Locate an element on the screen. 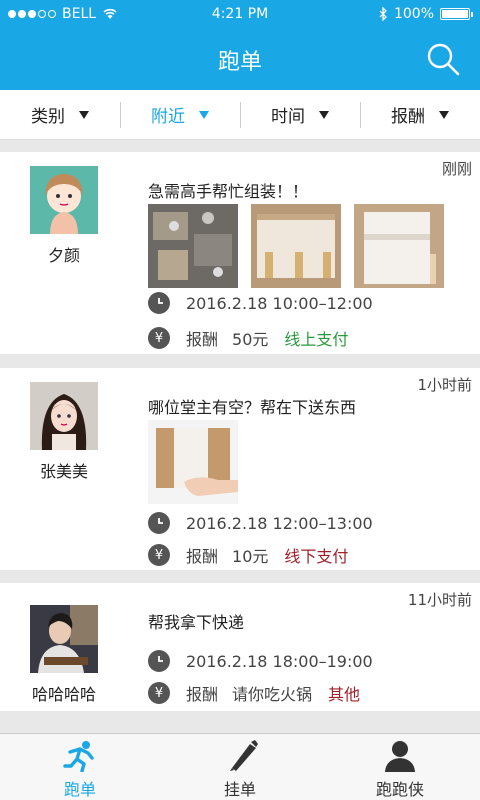  tab-runorders: 跑单 is located at coordinates (80, 767).